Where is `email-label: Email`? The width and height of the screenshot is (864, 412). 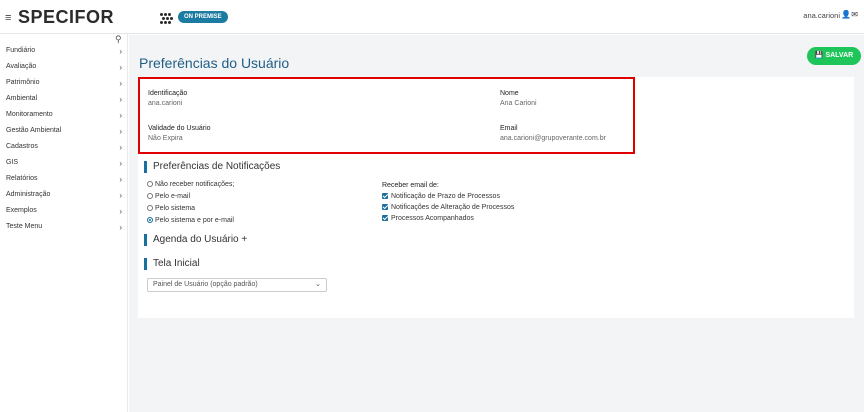 email-label: Email is located at coordinates (509, 128).